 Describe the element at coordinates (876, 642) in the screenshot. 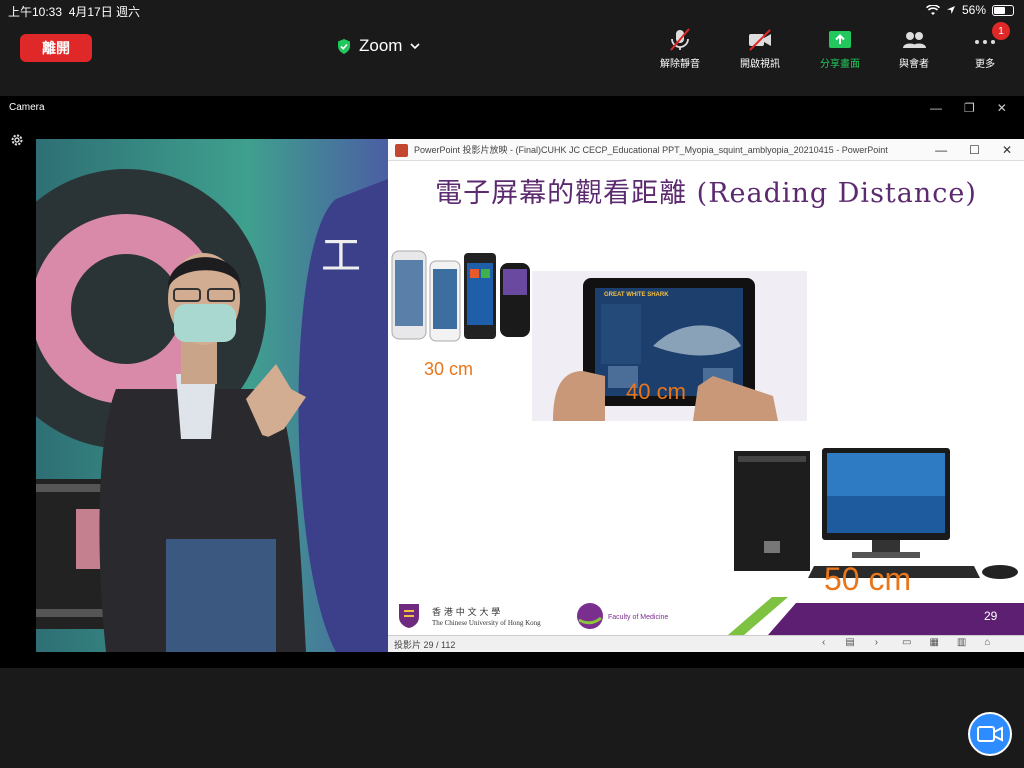

I see `next-slide-icon: ›` at that location.